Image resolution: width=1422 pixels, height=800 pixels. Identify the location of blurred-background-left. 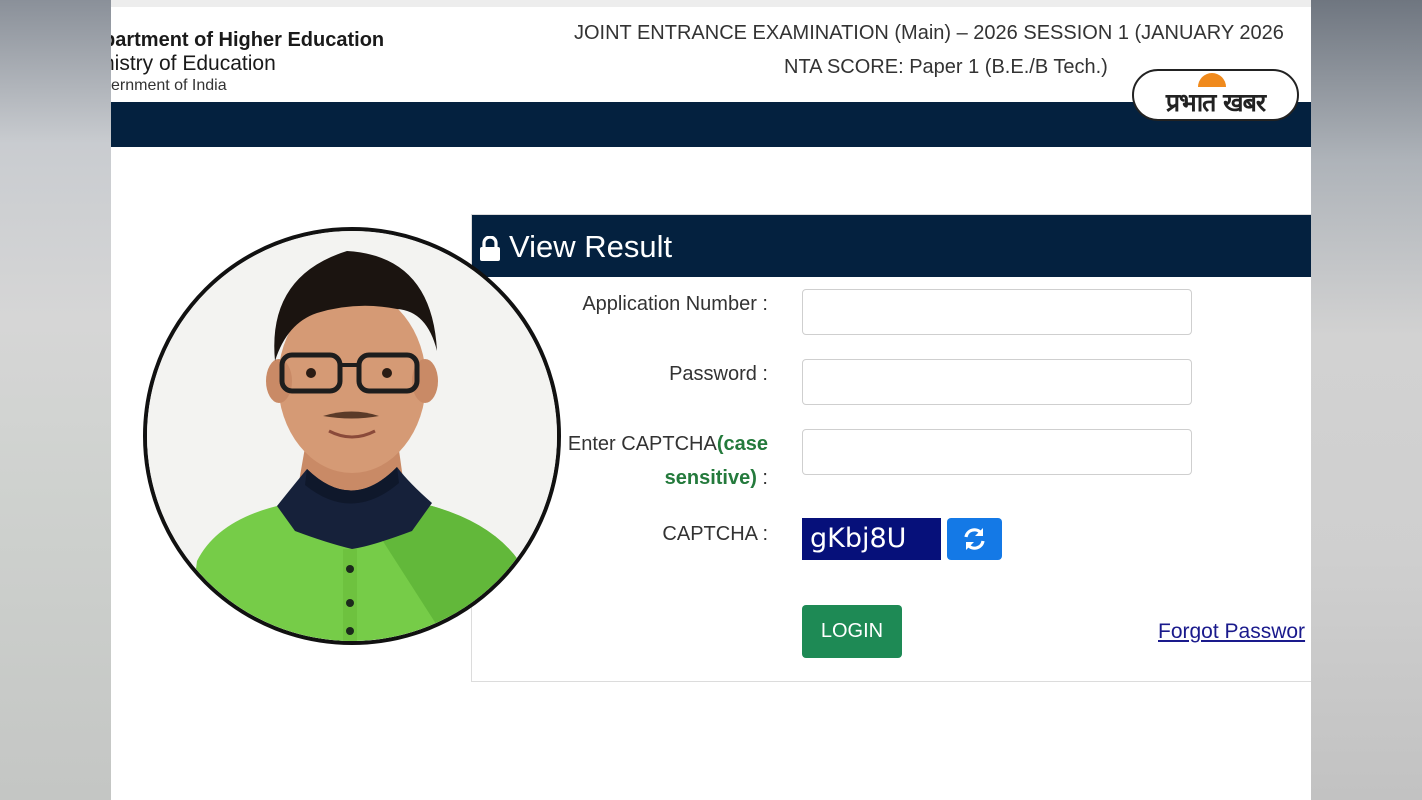
(55, 400).